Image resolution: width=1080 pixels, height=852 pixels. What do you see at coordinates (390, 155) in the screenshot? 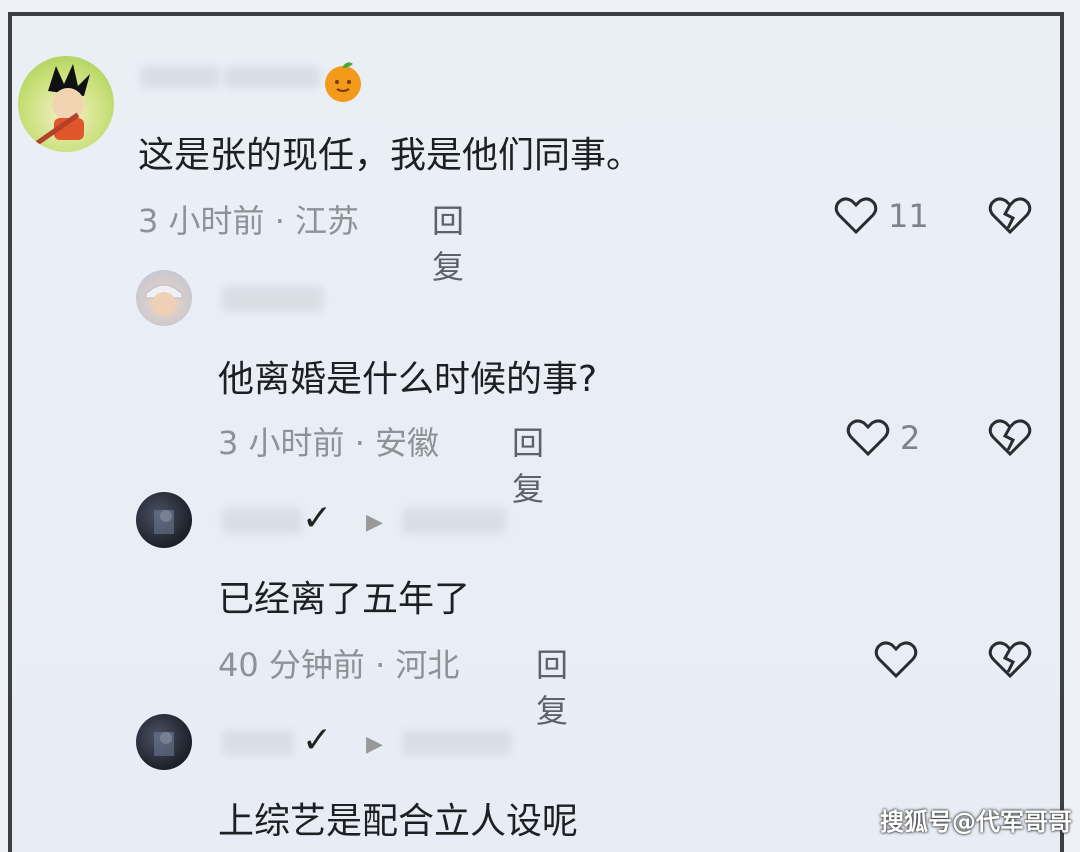
I see `comment-text: 这是张的现任，我是他们同事。` at bounding box center [390, 155].